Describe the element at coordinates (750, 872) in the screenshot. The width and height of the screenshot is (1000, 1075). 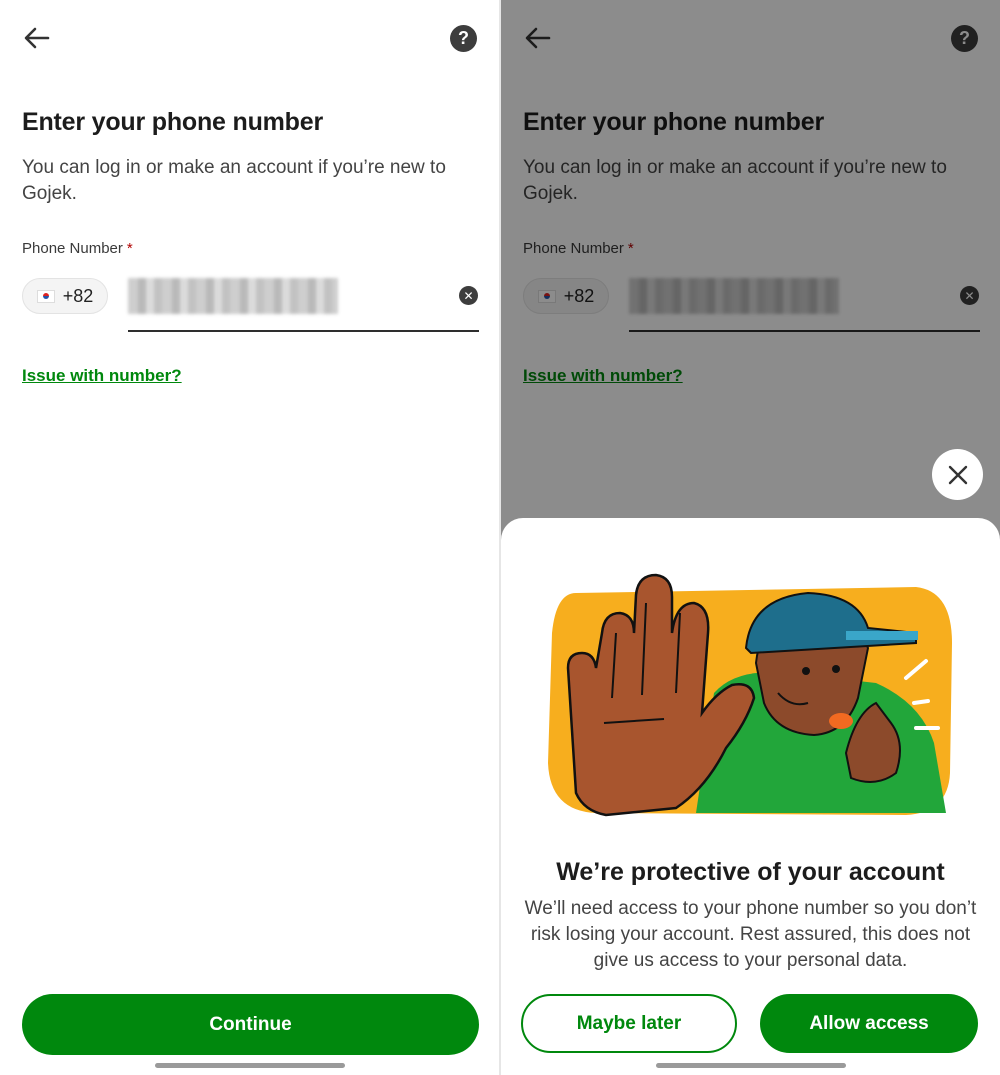
I see `sheet-title: We’re protective of your account` at that location.